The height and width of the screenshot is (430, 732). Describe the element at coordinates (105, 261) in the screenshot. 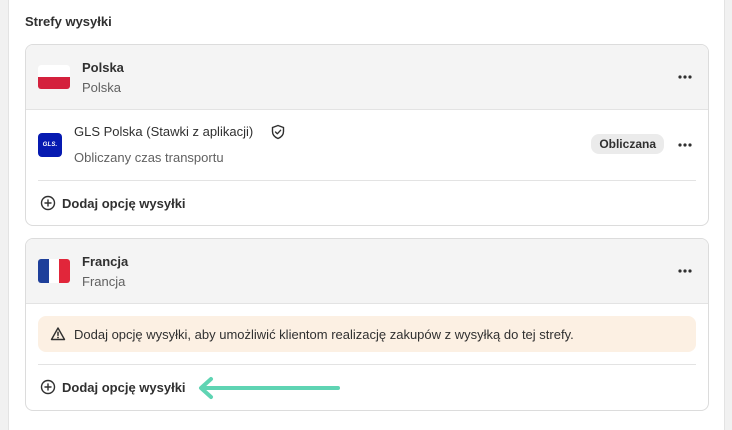

I see `zone-name: Francja` at that location.